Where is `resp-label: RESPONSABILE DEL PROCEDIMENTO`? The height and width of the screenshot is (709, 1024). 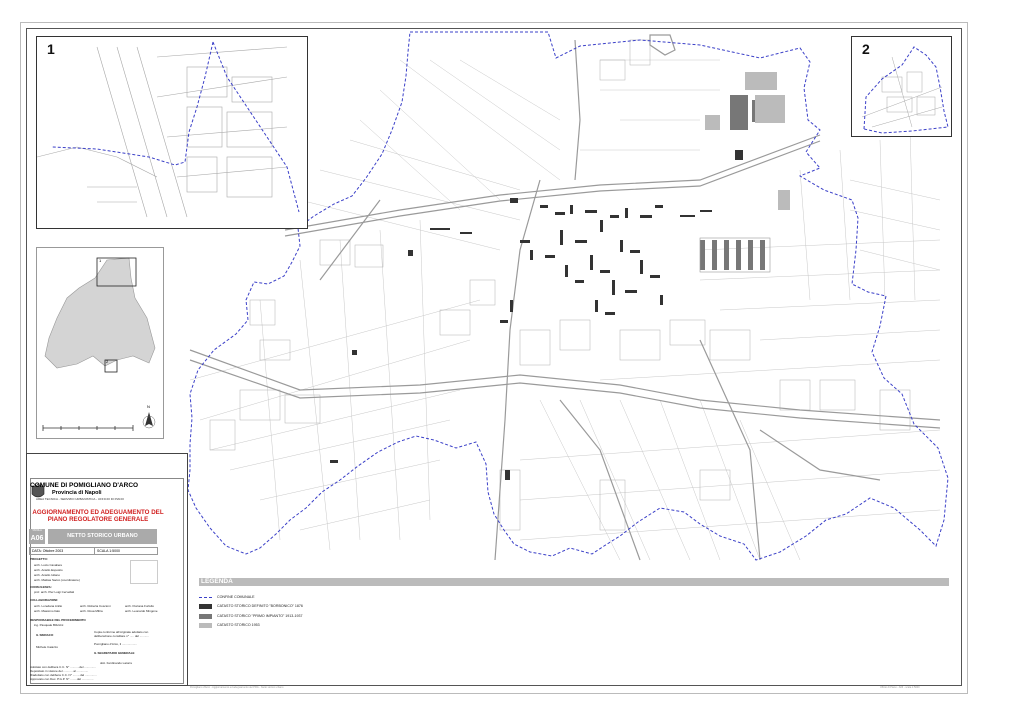
resp-label: RESPONSABILE DEL PROCEDIMENTO is located at coordinates (58, 620).